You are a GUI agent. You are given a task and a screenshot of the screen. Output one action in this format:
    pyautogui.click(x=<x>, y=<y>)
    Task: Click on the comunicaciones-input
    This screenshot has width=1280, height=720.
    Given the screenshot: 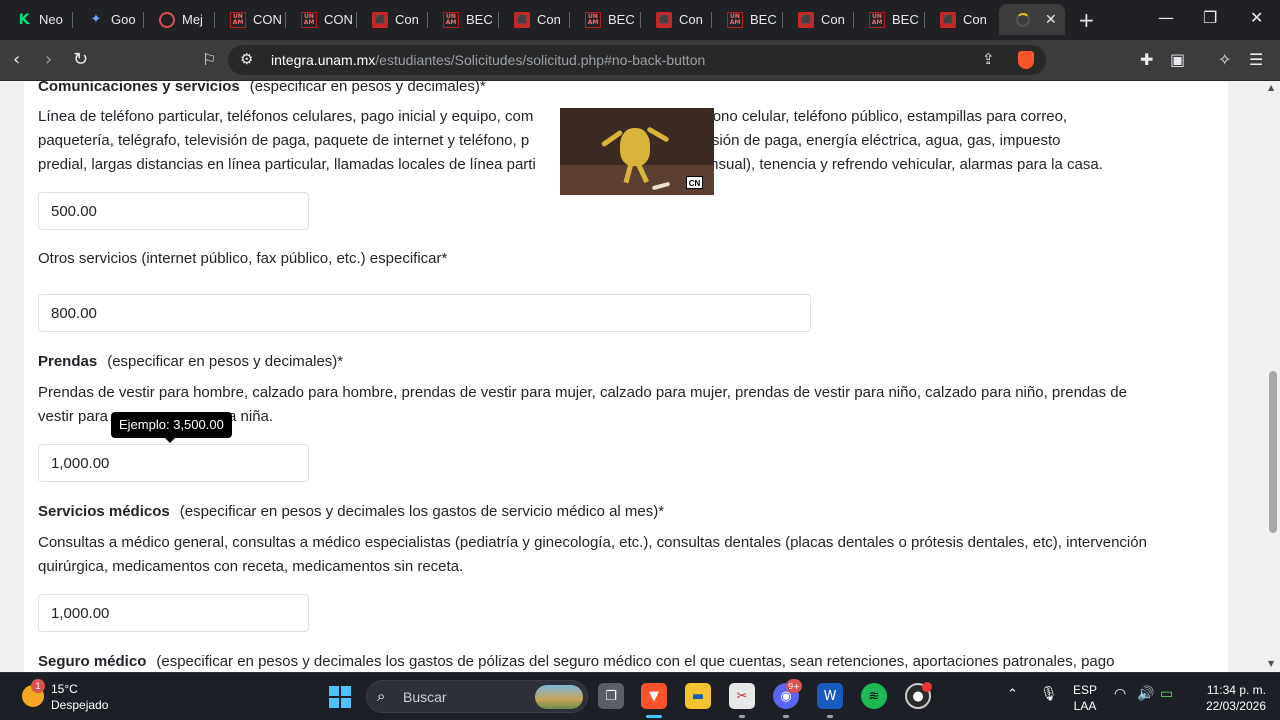 What is the action you would take?
    pyautogui.click(x=173, y=211)
    